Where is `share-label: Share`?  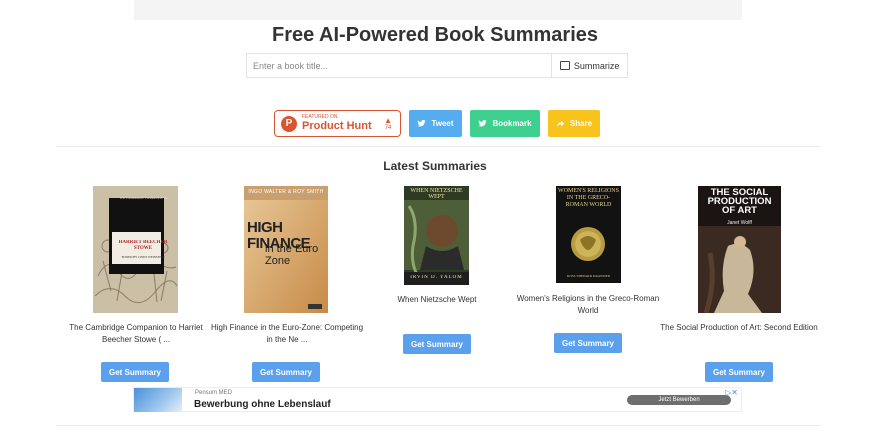
share-label: Share is located at coordinates (581, 123).